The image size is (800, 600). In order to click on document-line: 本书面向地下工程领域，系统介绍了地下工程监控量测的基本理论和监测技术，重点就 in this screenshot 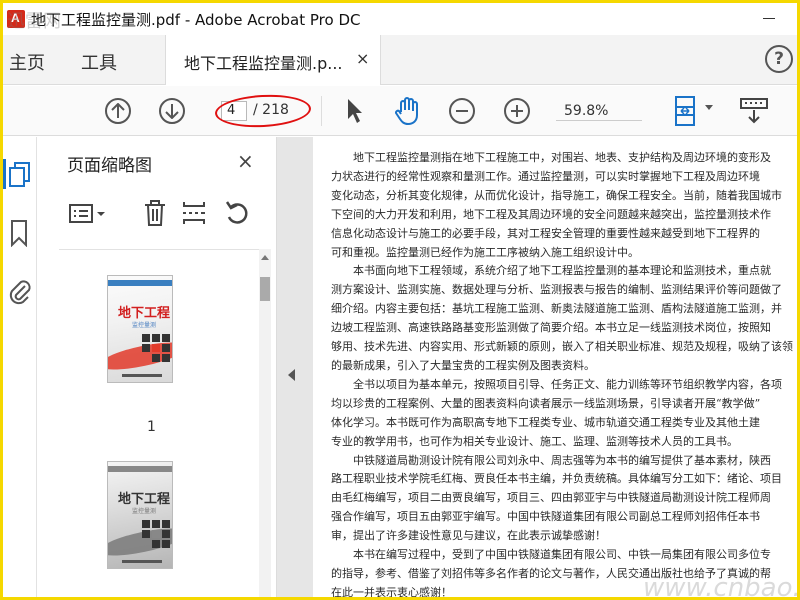, I will do `click(551, 271)`.